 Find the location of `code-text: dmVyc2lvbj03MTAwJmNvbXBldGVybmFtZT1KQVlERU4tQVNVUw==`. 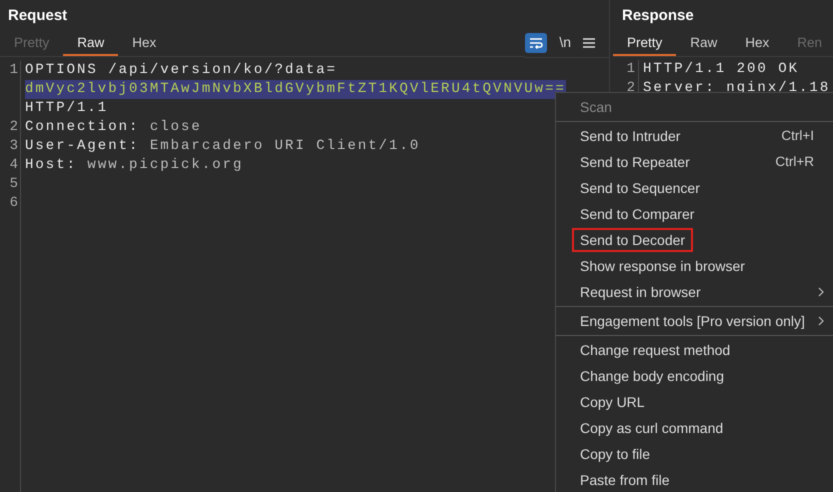

code-text: dmVyc2lvbj03MTAwJmNvbXBldGVybmFtZT1KQVlERU4tQVNVUw== is located at coordinates (295, 89).